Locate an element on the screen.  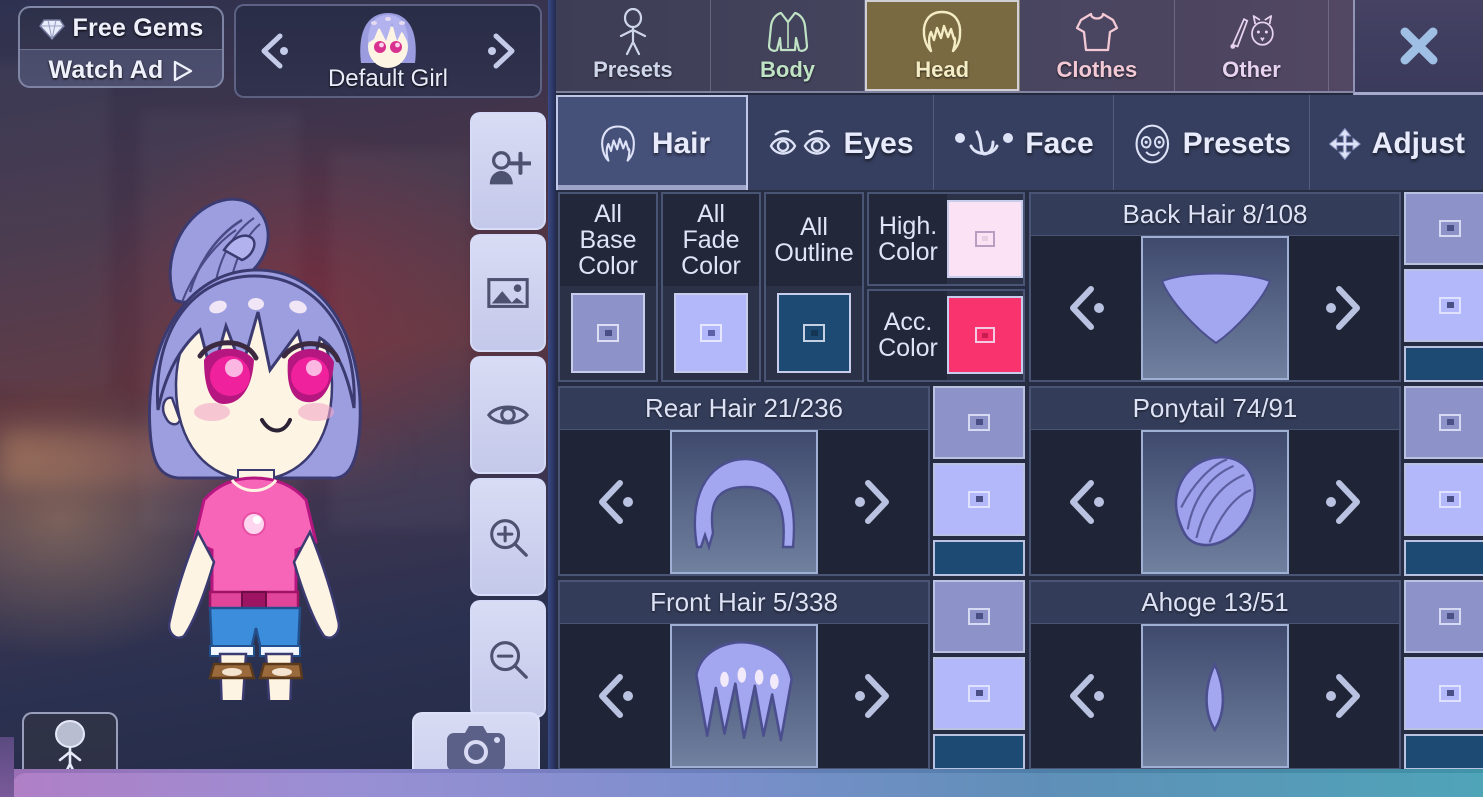
rear-hair-fade-swatch is located at coordinates (979, 499).